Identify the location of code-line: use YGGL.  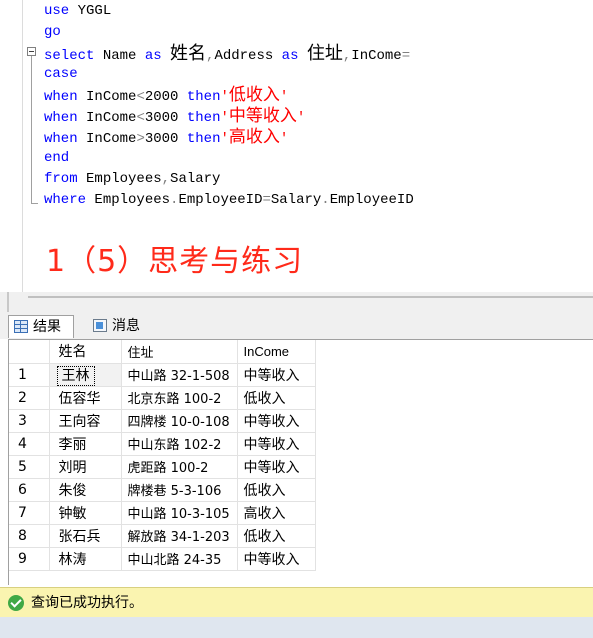
(77, 11).